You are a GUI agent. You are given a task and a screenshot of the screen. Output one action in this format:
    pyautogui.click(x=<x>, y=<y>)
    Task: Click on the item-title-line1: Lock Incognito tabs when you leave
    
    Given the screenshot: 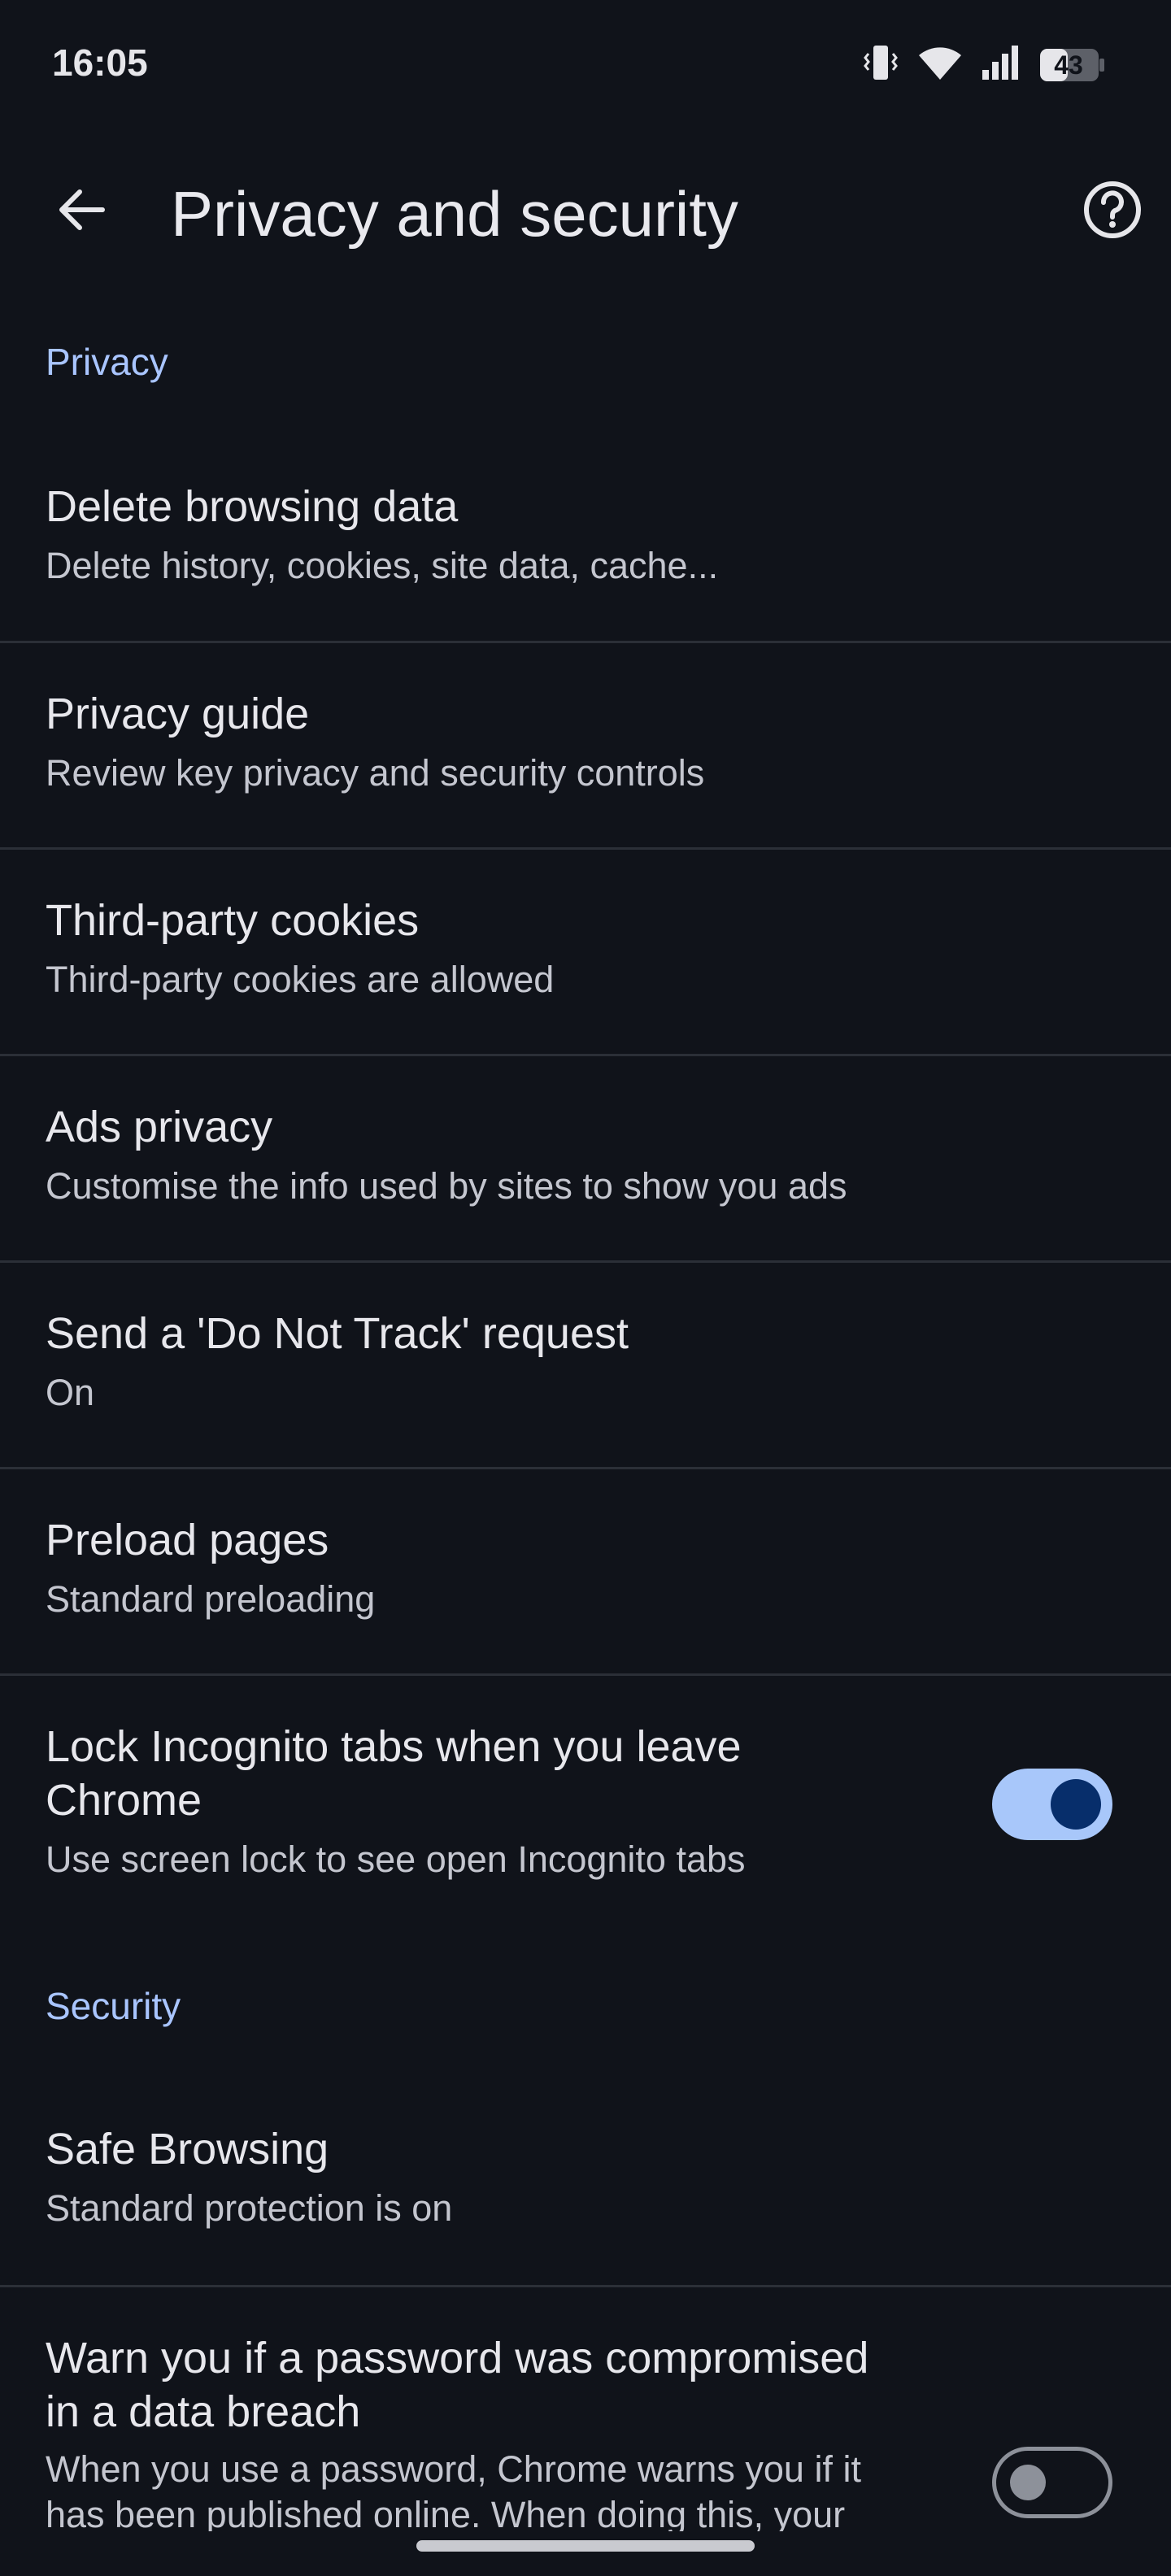 What is the action you would take?
    pyautogui.click(x=394, y=1747)
    